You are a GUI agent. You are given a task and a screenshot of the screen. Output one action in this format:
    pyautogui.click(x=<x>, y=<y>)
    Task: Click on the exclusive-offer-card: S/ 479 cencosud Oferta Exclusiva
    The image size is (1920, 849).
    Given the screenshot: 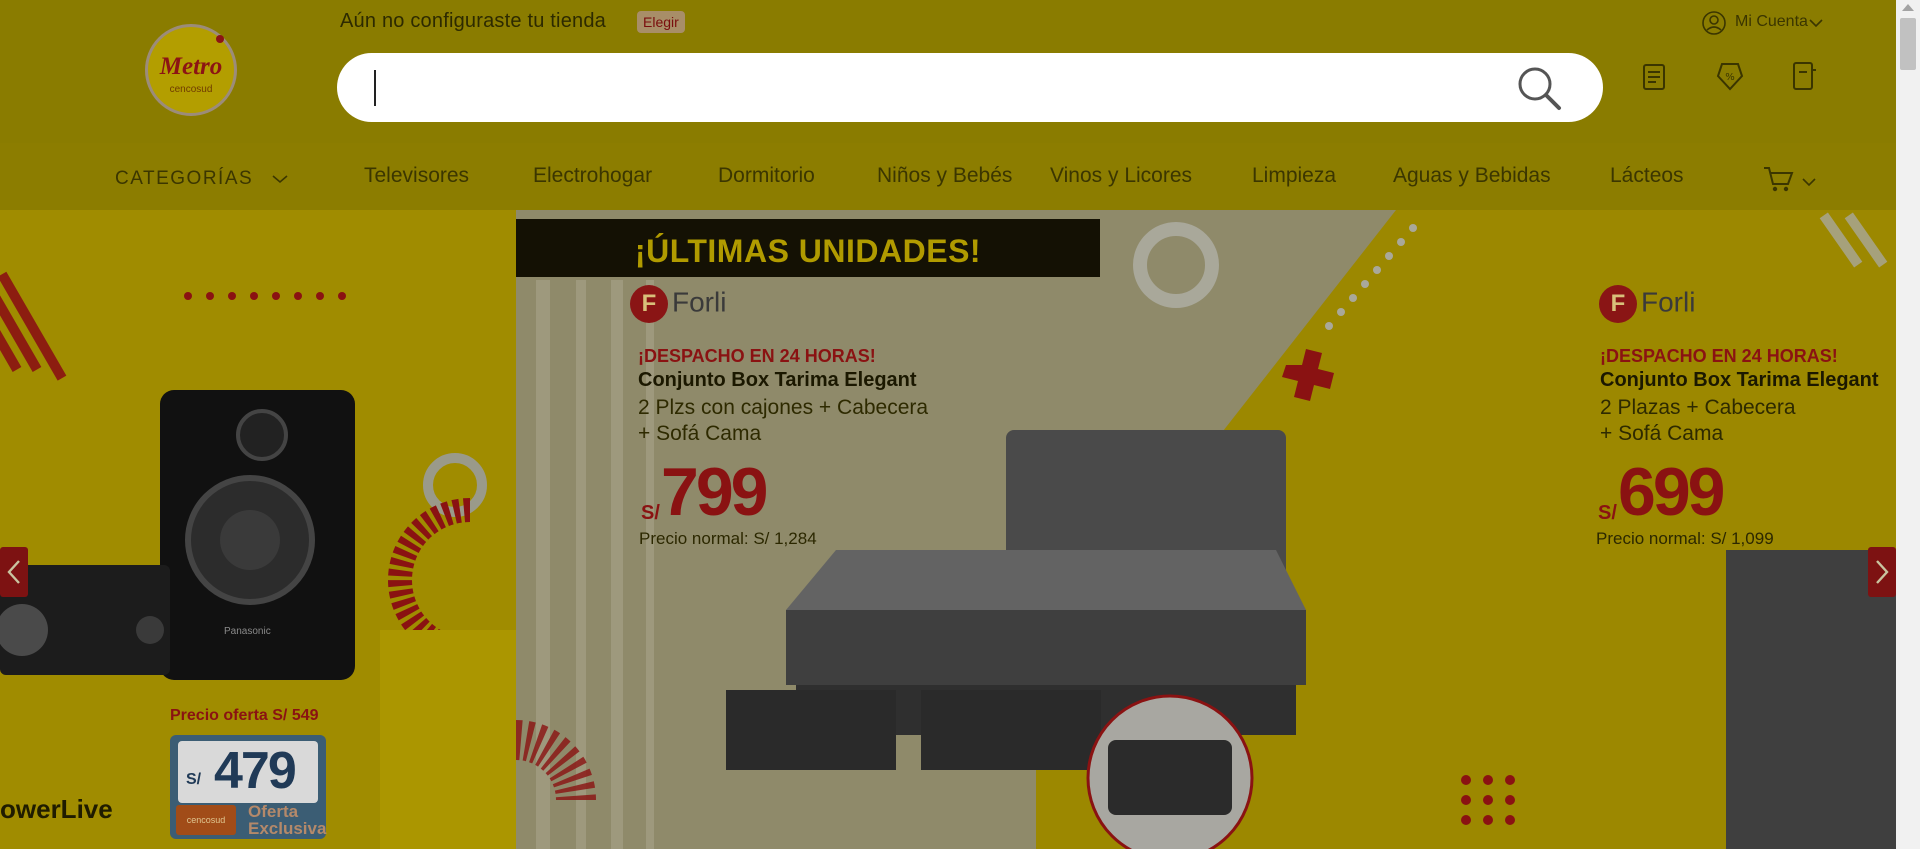 What is the action you would take?
    pyautogui.click(x=248, y=787)
    